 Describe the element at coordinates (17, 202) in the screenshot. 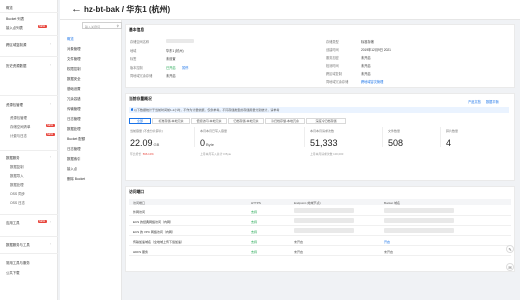

I see `sidebar-item: OSS 日志` at that location.